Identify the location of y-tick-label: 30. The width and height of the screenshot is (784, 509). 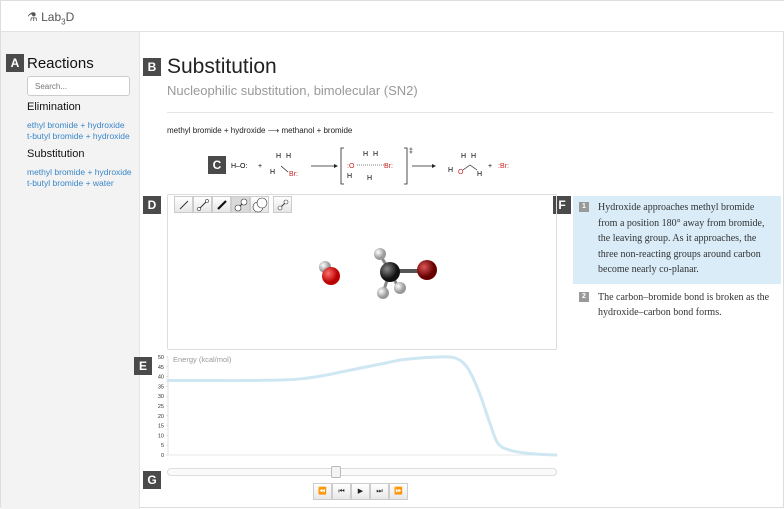
(161, 397).